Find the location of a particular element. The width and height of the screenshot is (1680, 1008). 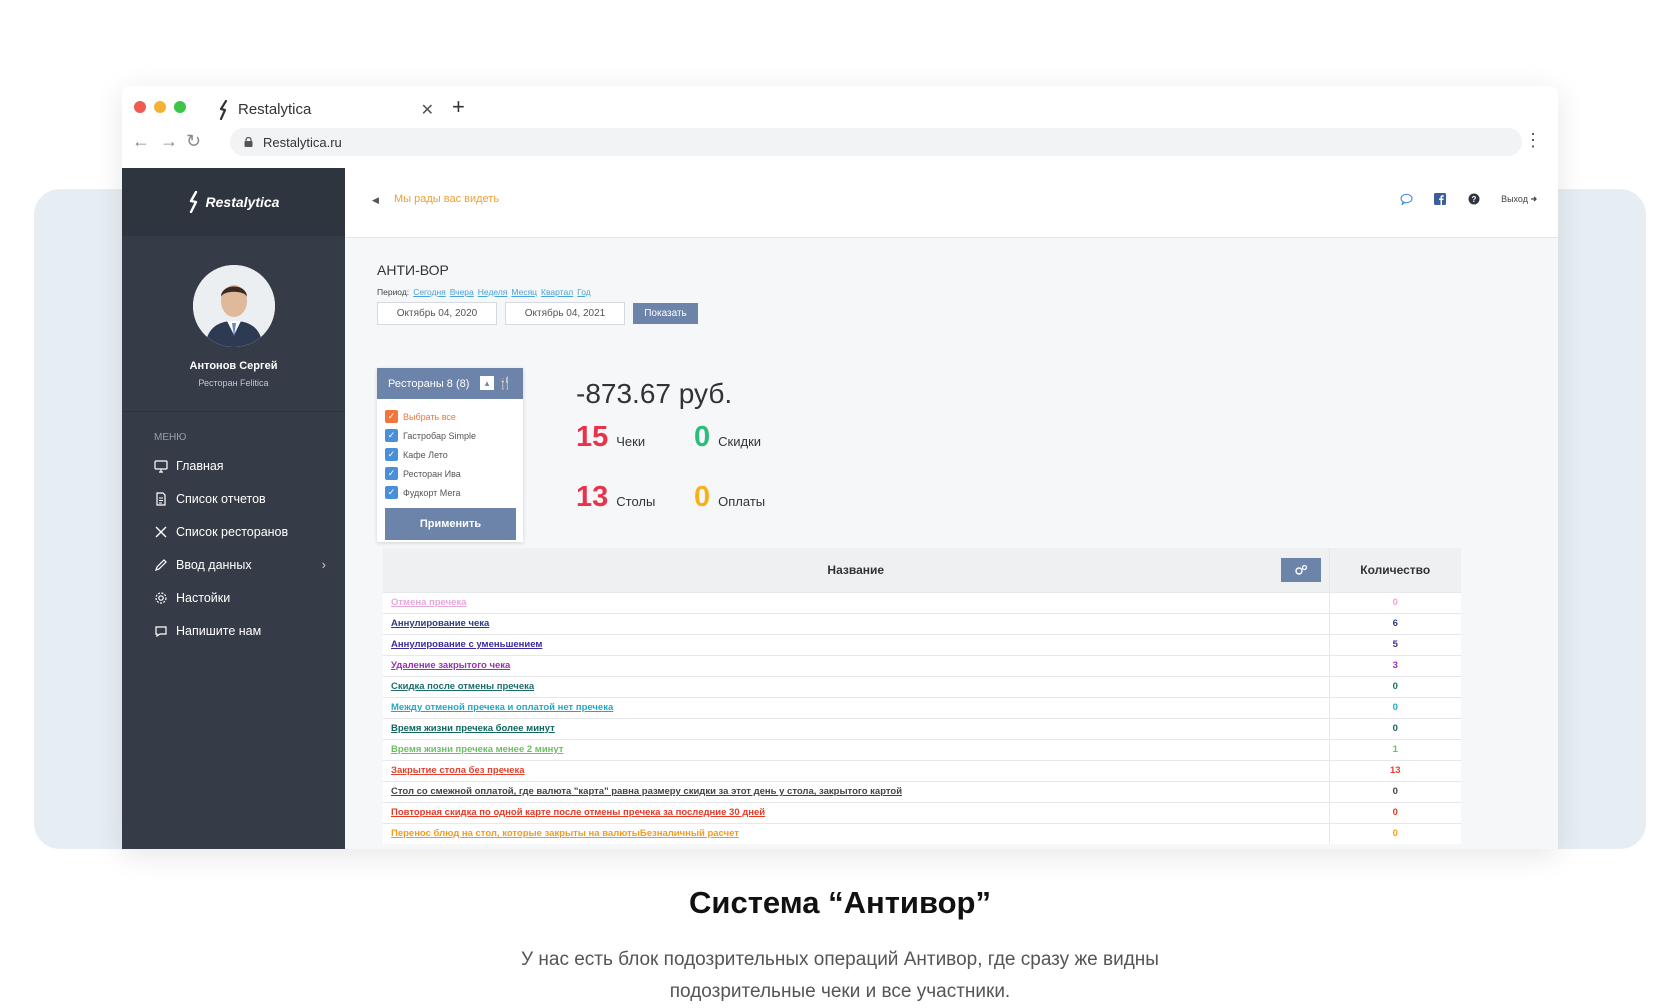

date-from-field: Октябрь 04, 2020 is located at coordinates (437, 313).